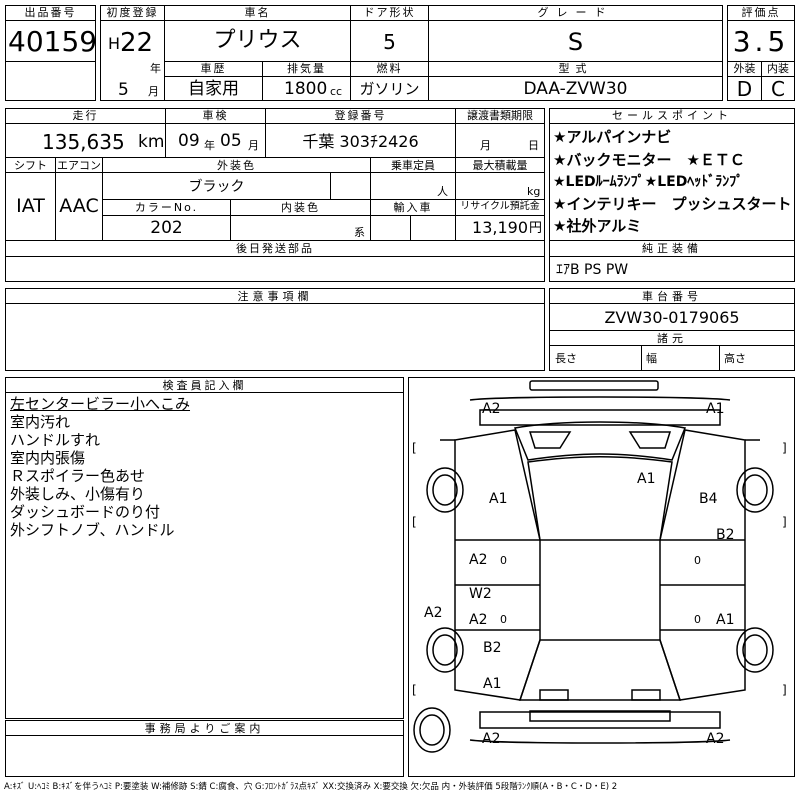  Describe the element at coordinates (189, 141) in the screenshot. I see `inspection-year: 09` at that location.